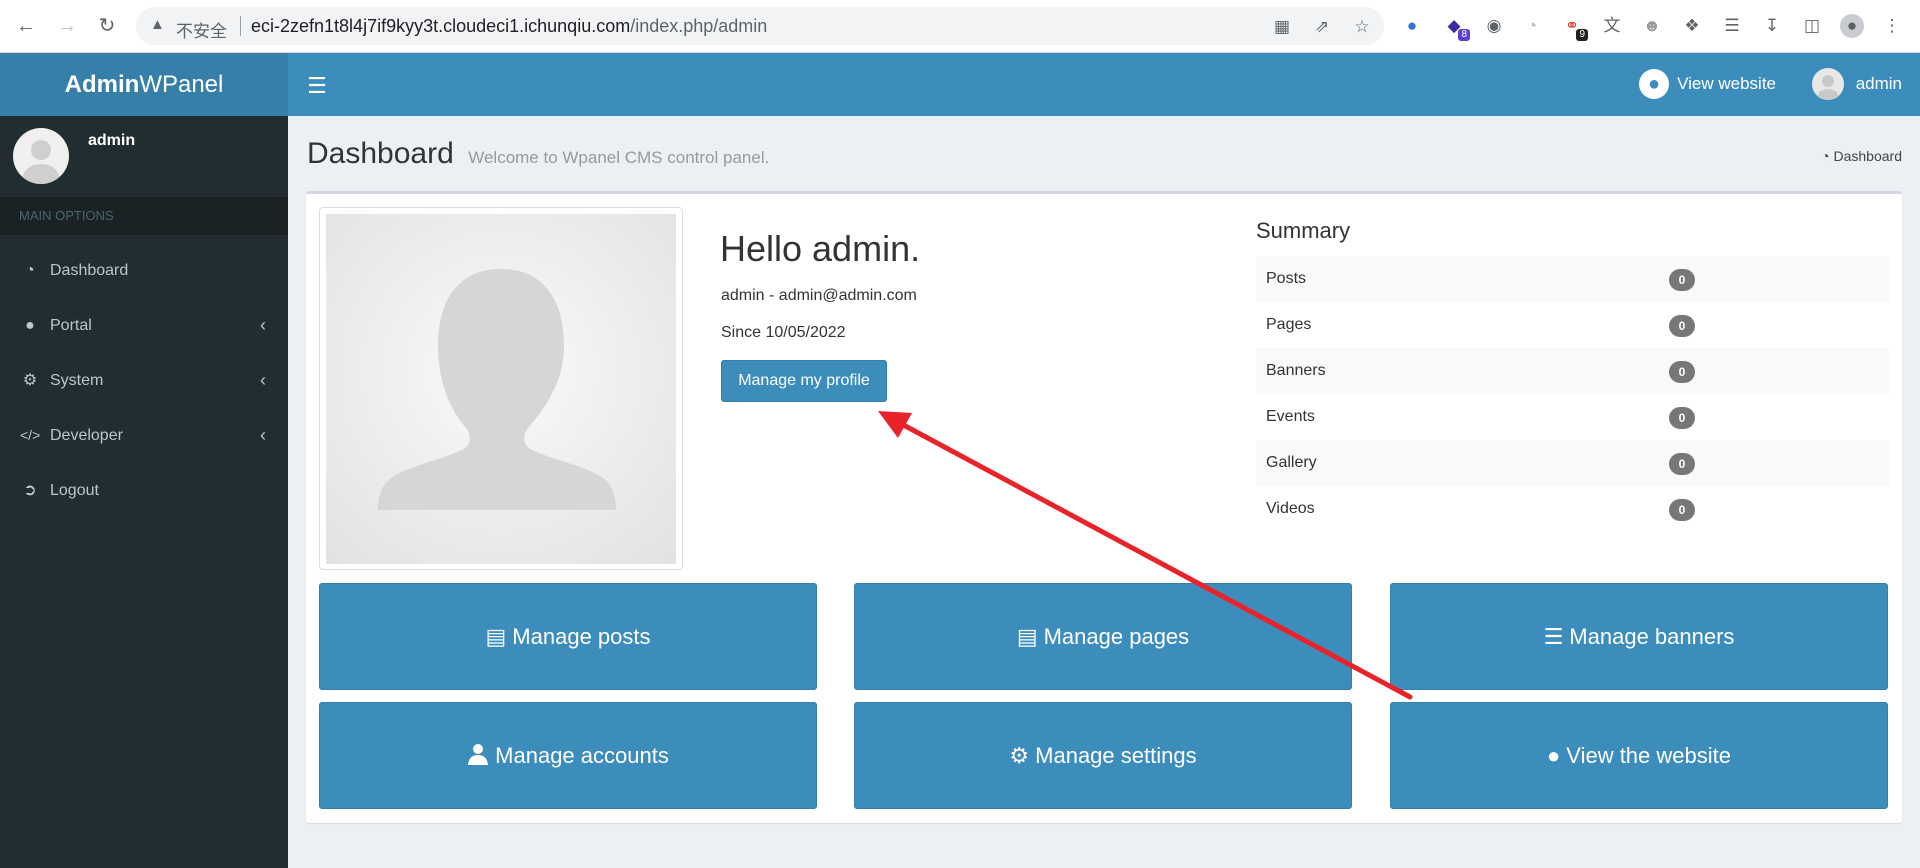  I want to click on sidebar-item-portal: ● Portal ‹, so click(144, 325).